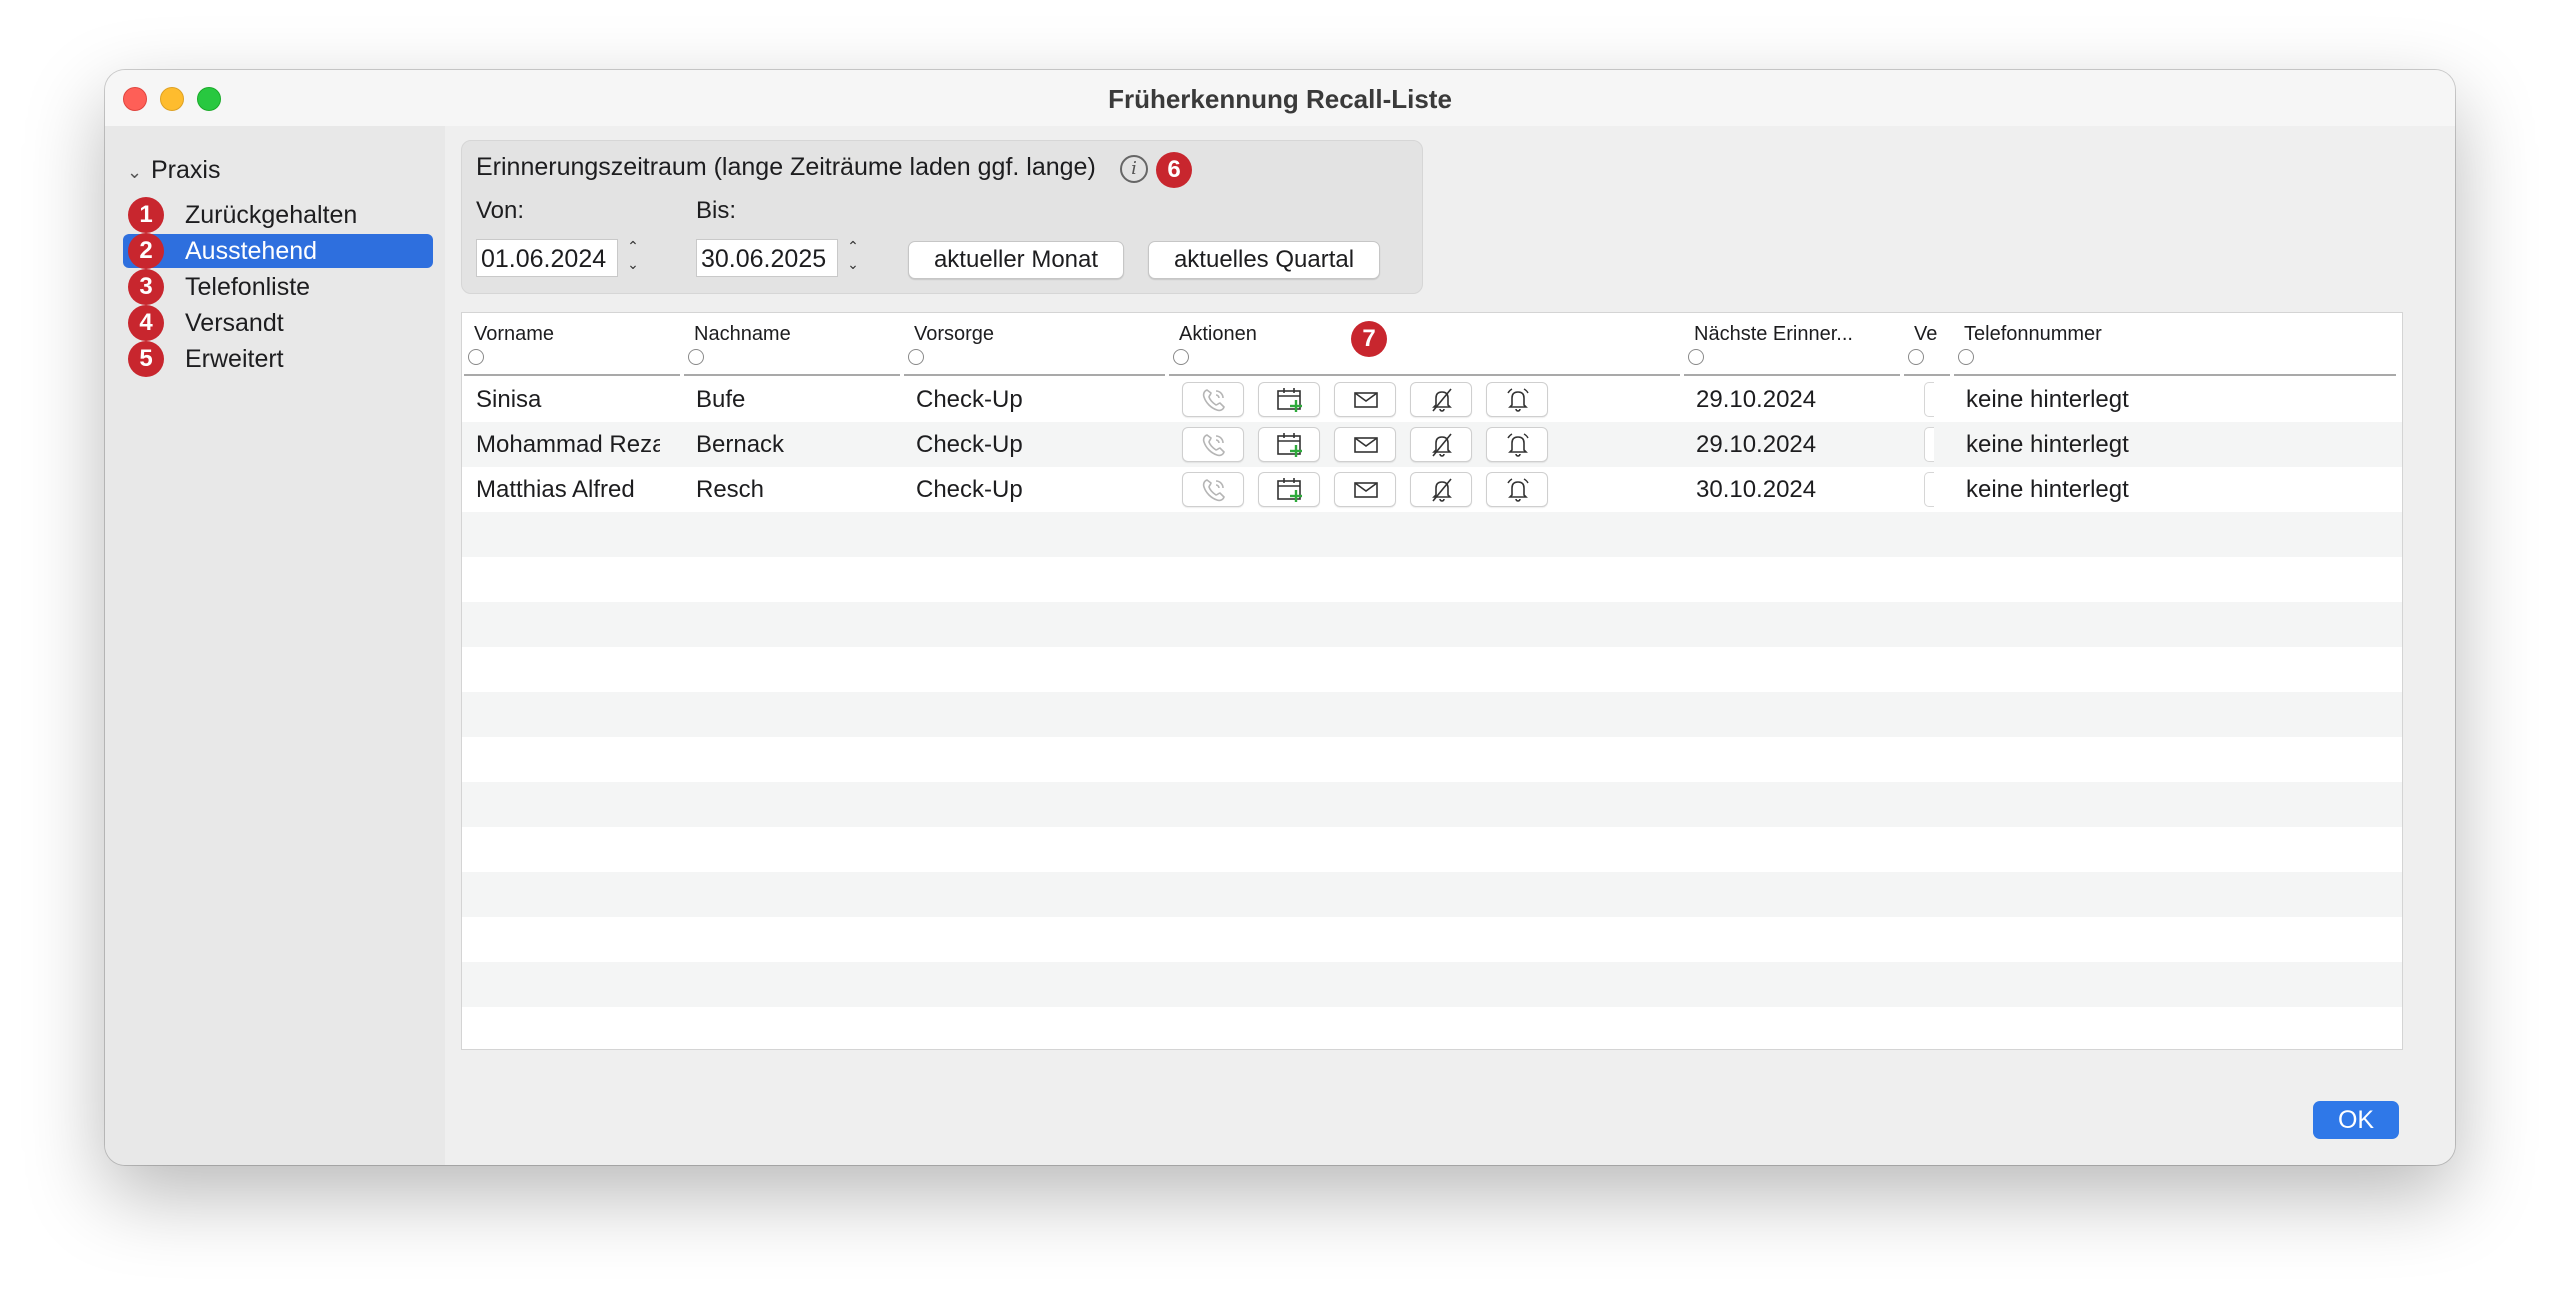  Describe the element at coordinates (1174, 170) in the screenshot. I see `annotation-badge: 6` at that location.